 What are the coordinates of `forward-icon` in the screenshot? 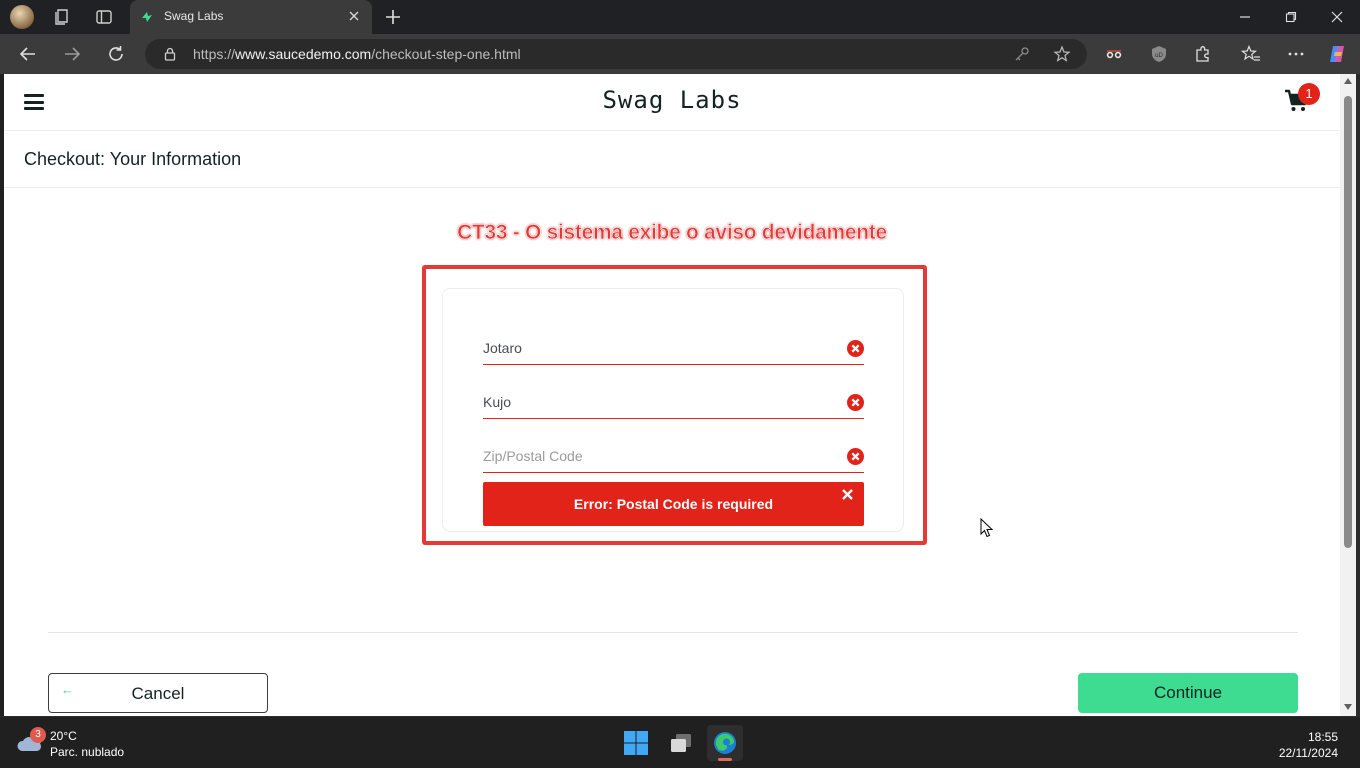 It's located at (72, 54).